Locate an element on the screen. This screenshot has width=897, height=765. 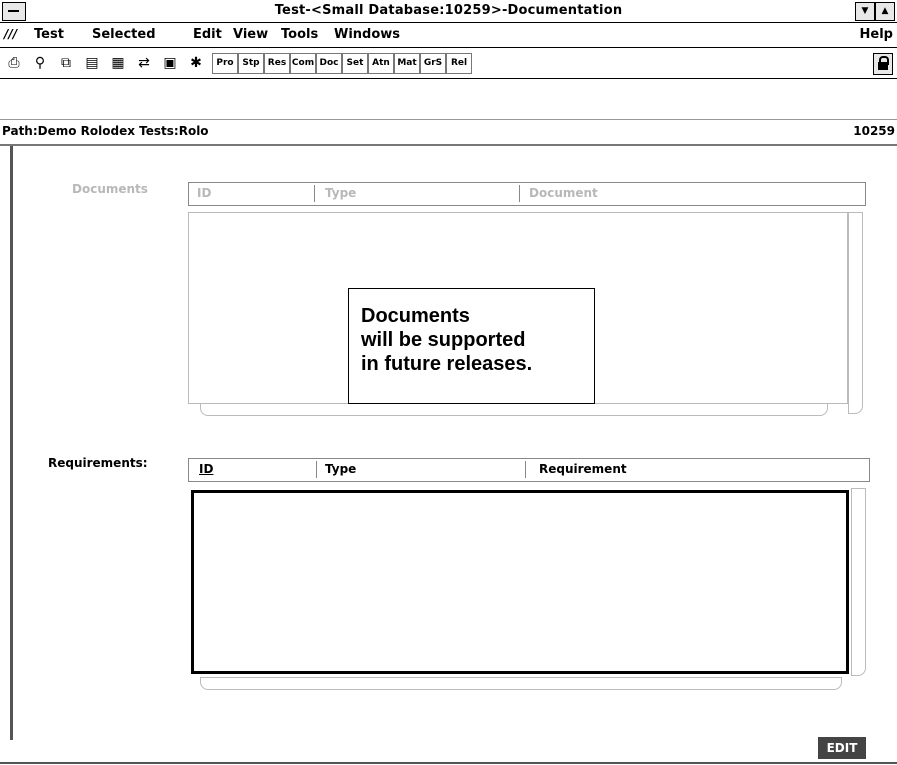
path-text: Path:Demo Rolodex Tests:Rolo is located at coordinates (105, 131).